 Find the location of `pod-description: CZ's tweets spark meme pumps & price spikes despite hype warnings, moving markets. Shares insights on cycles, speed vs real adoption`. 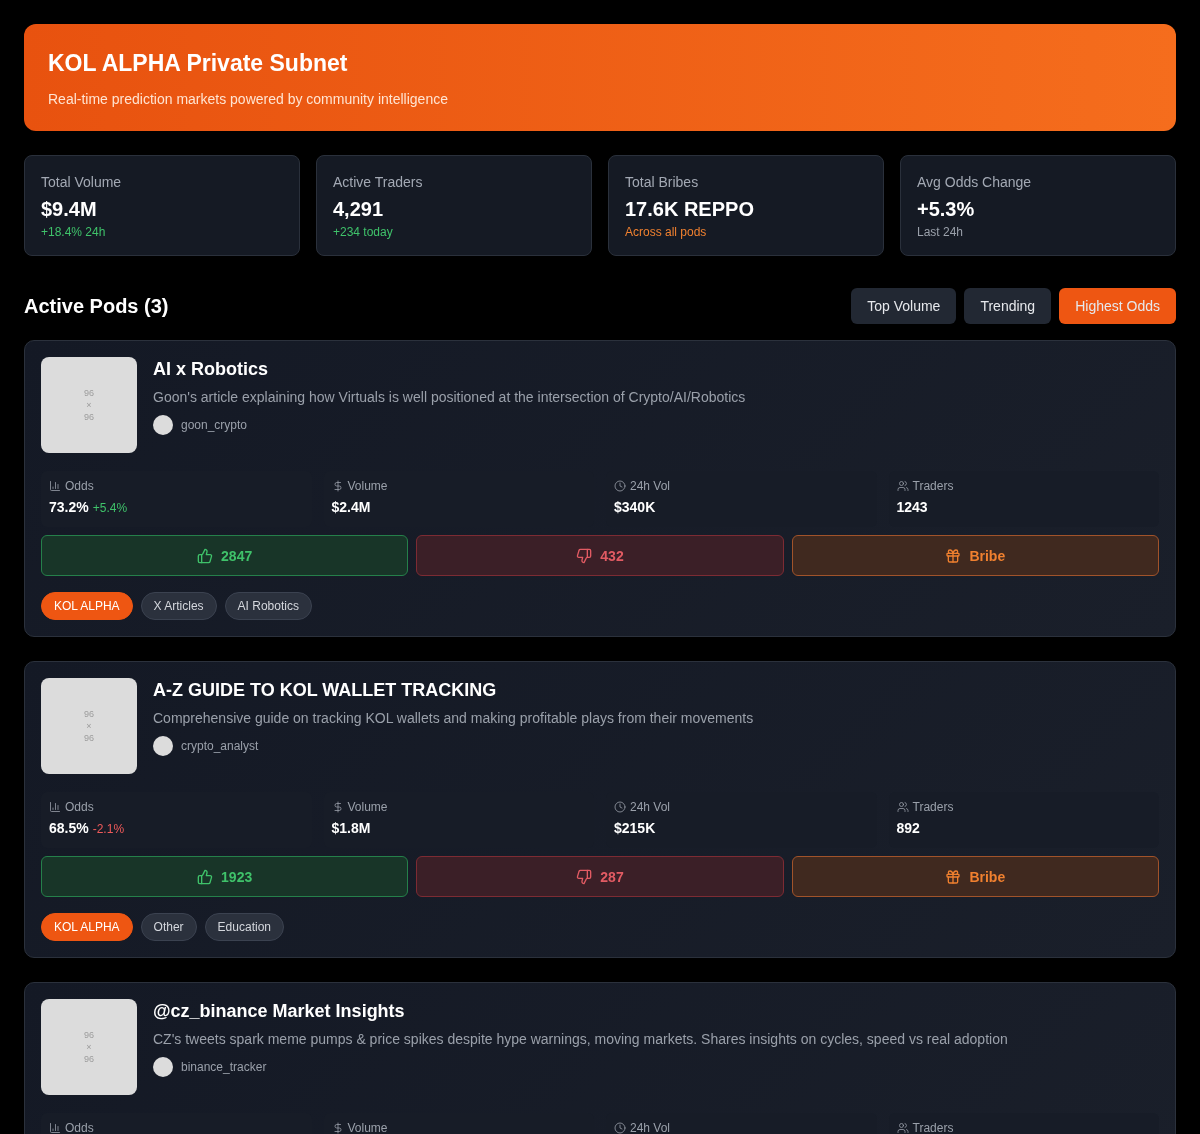

pod-description: CZ's tweets spark meme pumps & price spikes despite hype warnings, moving markets. Shares insights on cycles, speed vs real adoption is located at coordinates (580, 1039).